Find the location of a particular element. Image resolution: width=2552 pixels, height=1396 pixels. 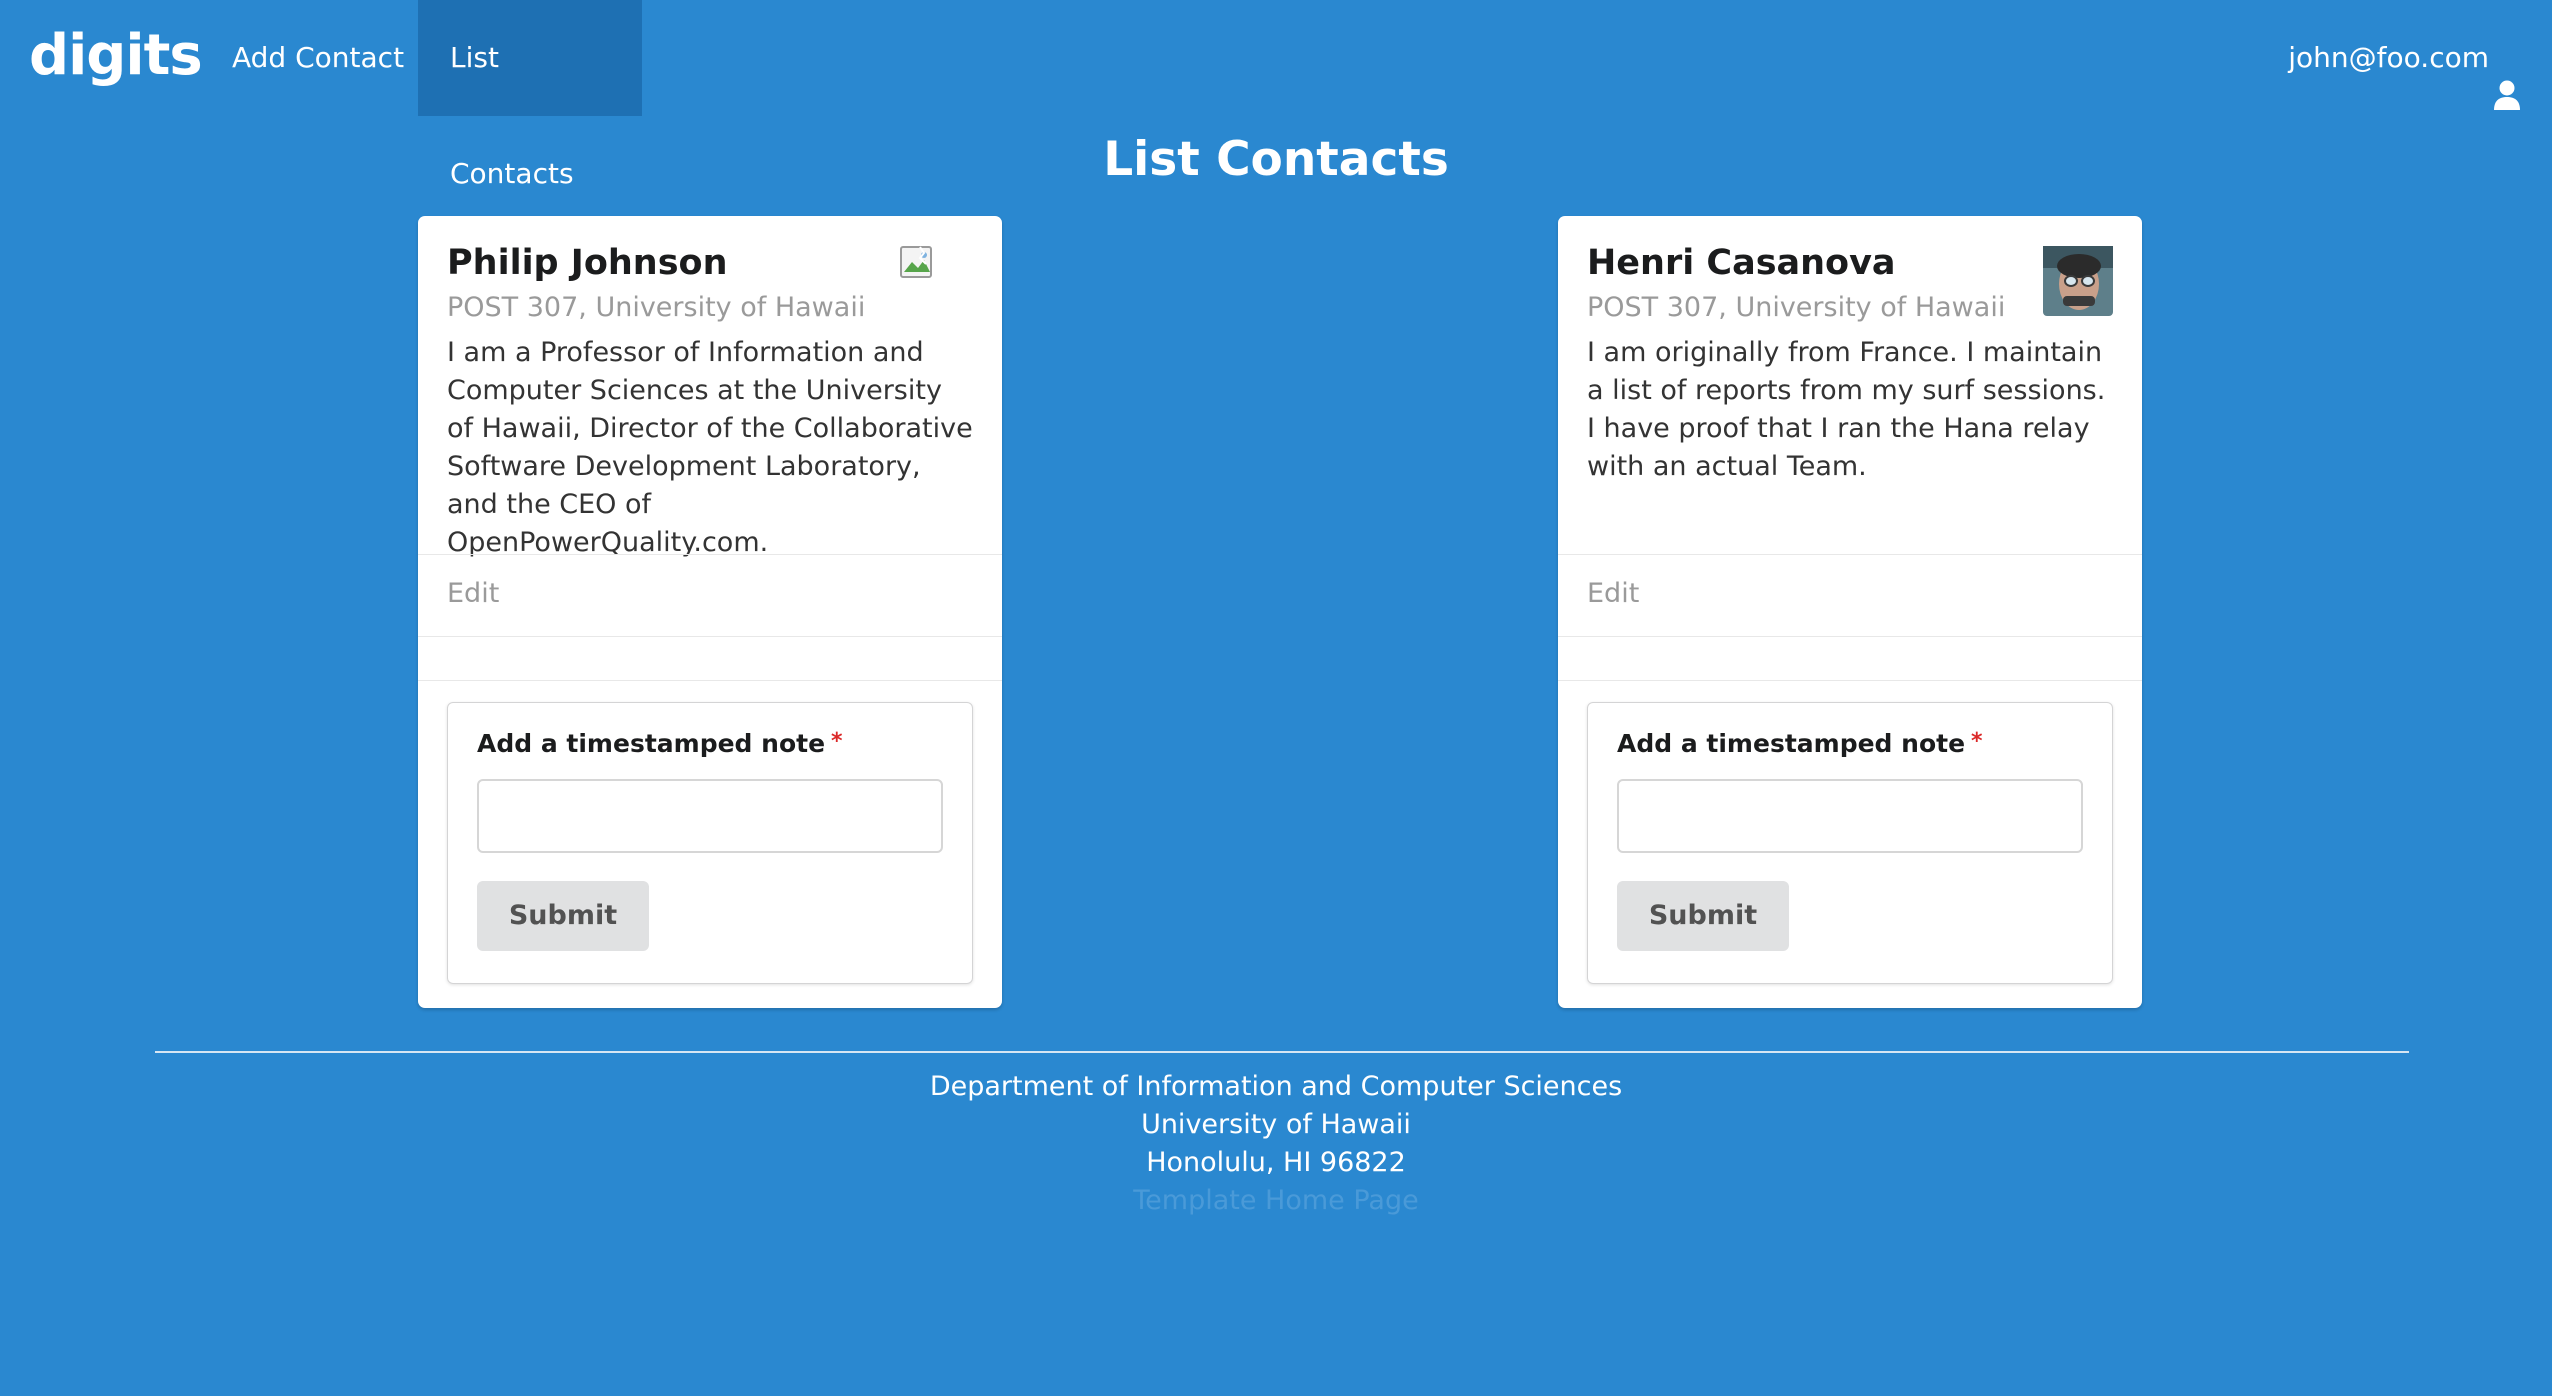

brand-logo: digits is located at coordinates (116, 56).